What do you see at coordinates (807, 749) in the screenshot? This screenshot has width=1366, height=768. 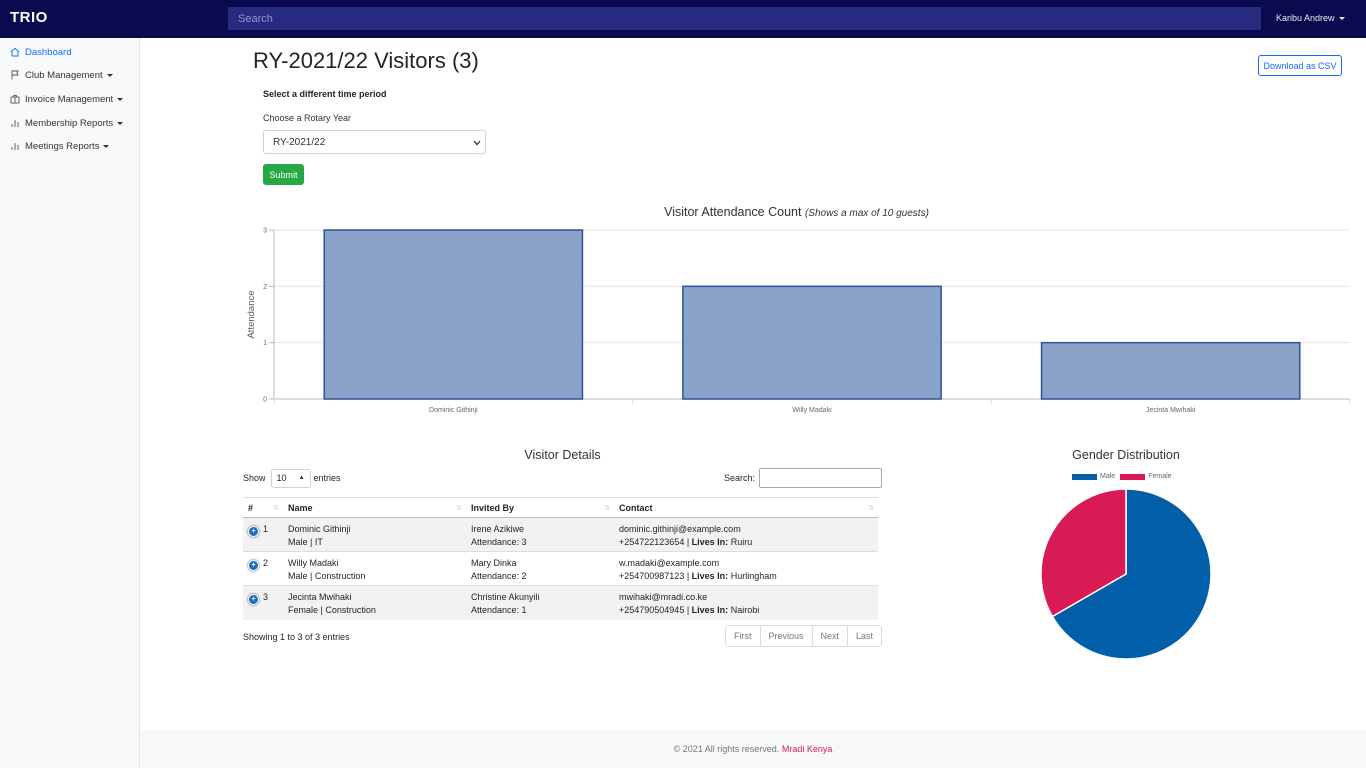 I see `footer-link: Mradi Kenya` at bounding box center [807, 749].